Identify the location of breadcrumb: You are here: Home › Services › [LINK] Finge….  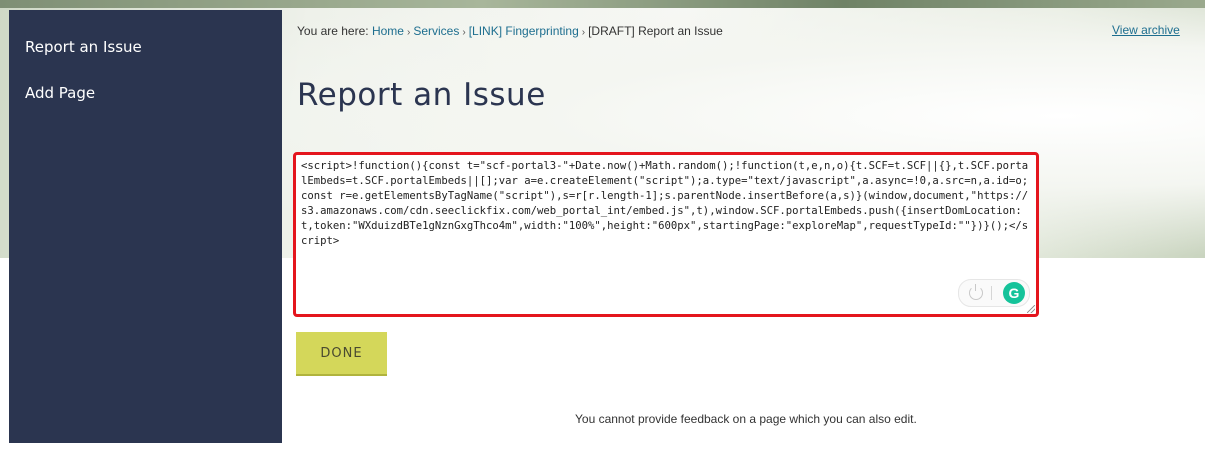
(510, 31).